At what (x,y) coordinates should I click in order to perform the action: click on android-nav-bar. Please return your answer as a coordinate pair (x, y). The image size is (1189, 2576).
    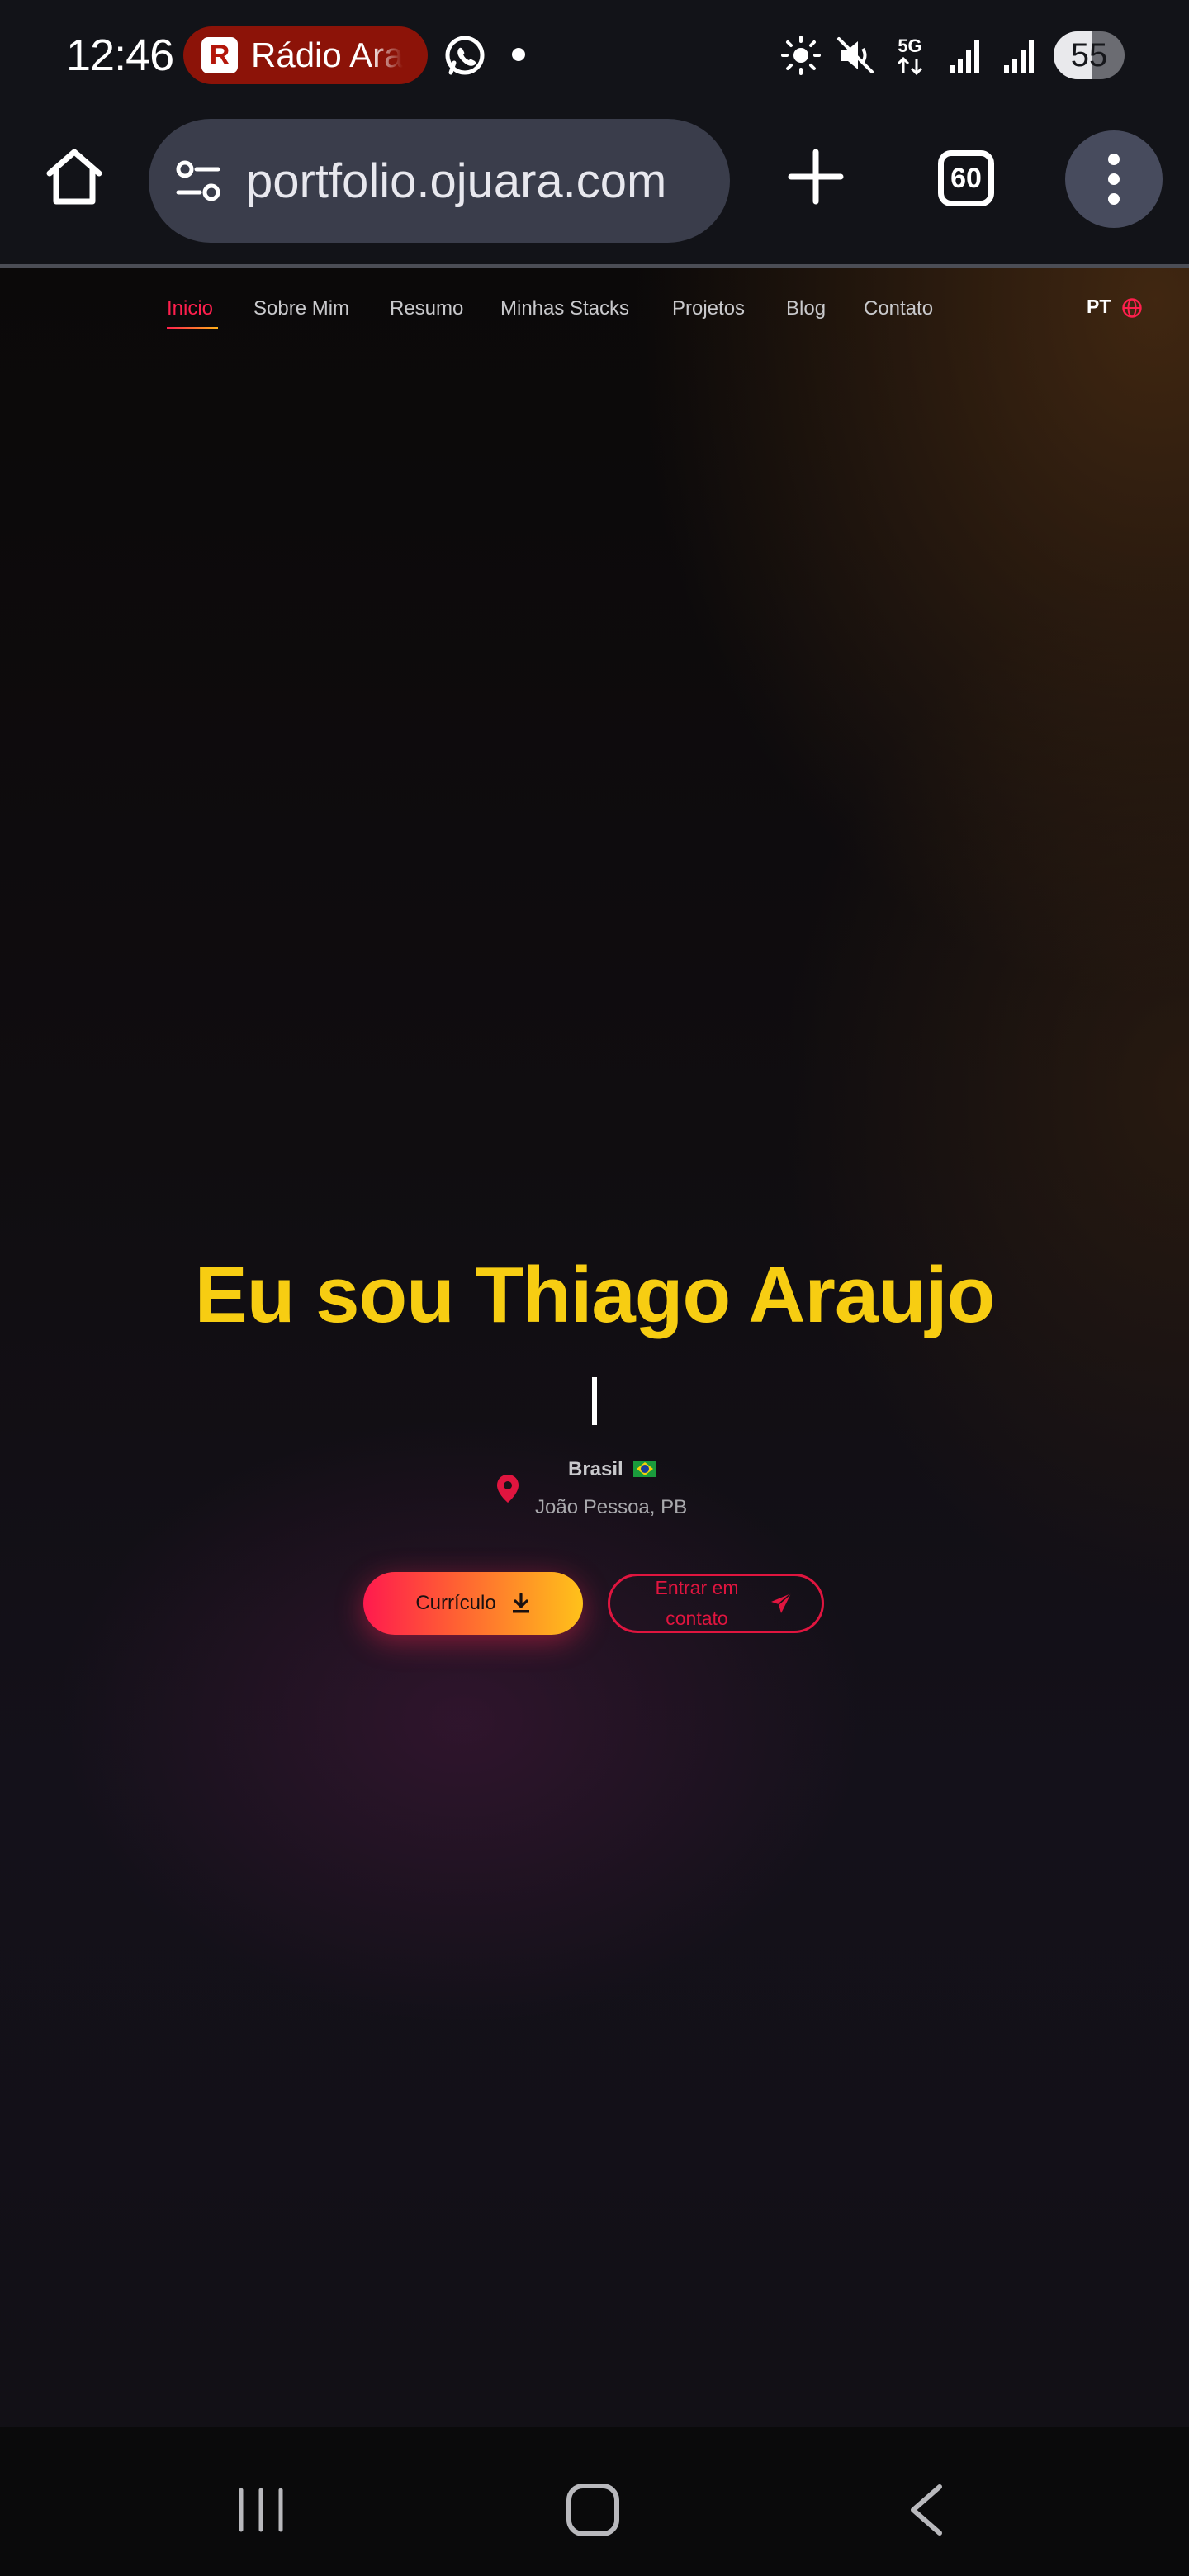
    Looking at the image, I should click on (594, 2501).